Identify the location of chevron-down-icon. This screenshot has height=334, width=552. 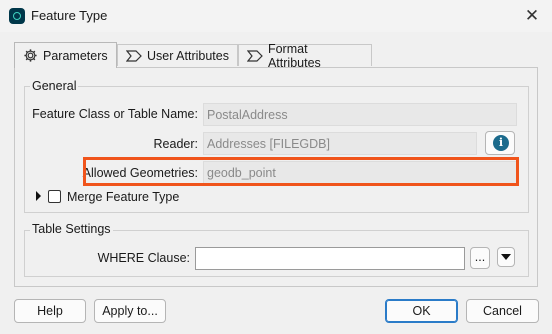
(506, 257).